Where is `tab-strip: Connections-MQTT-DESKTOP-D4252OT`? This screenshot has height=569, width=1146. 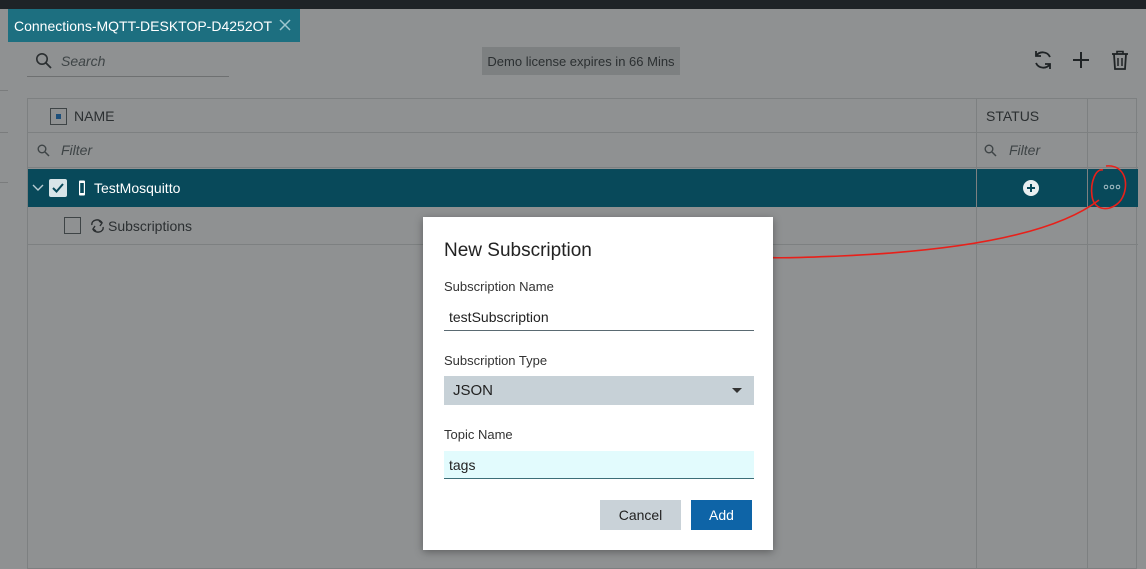 tab-strip: Connections-MQTT-DESKTOP-D4252OT is located at coordinates (573, 25).